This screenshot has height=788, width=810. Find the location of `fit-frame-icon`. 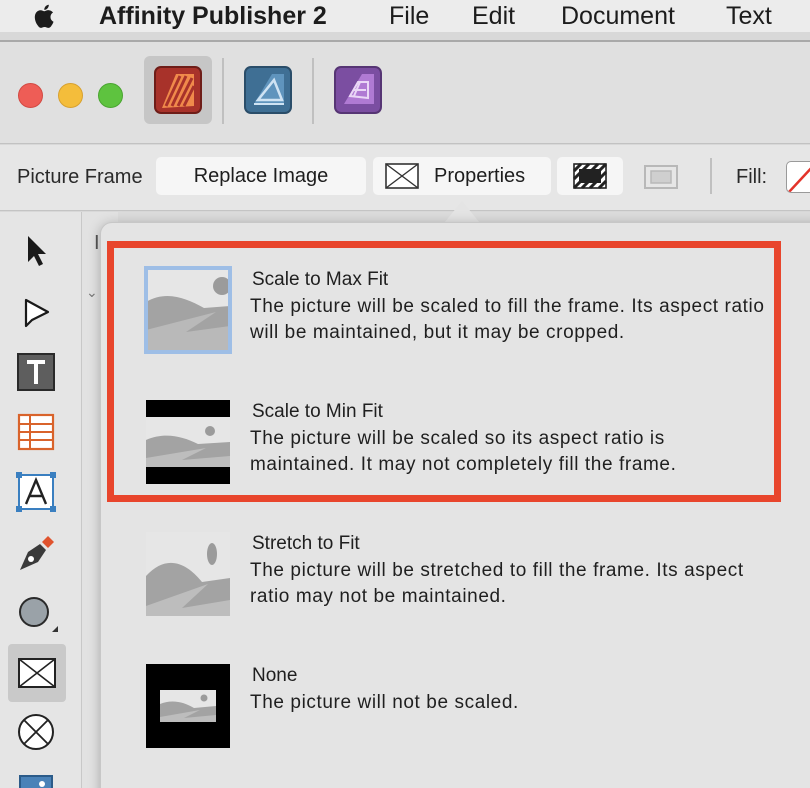

fit-frame-icon is located at coordinates (661, 177).